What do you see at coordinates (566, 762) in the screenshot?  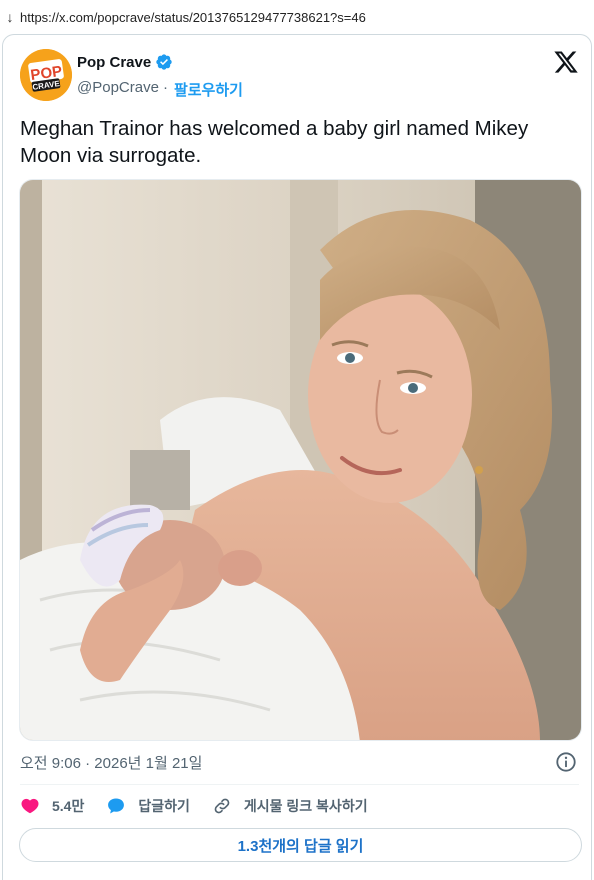 I see `info-icon` at bounding box center [566, 762].